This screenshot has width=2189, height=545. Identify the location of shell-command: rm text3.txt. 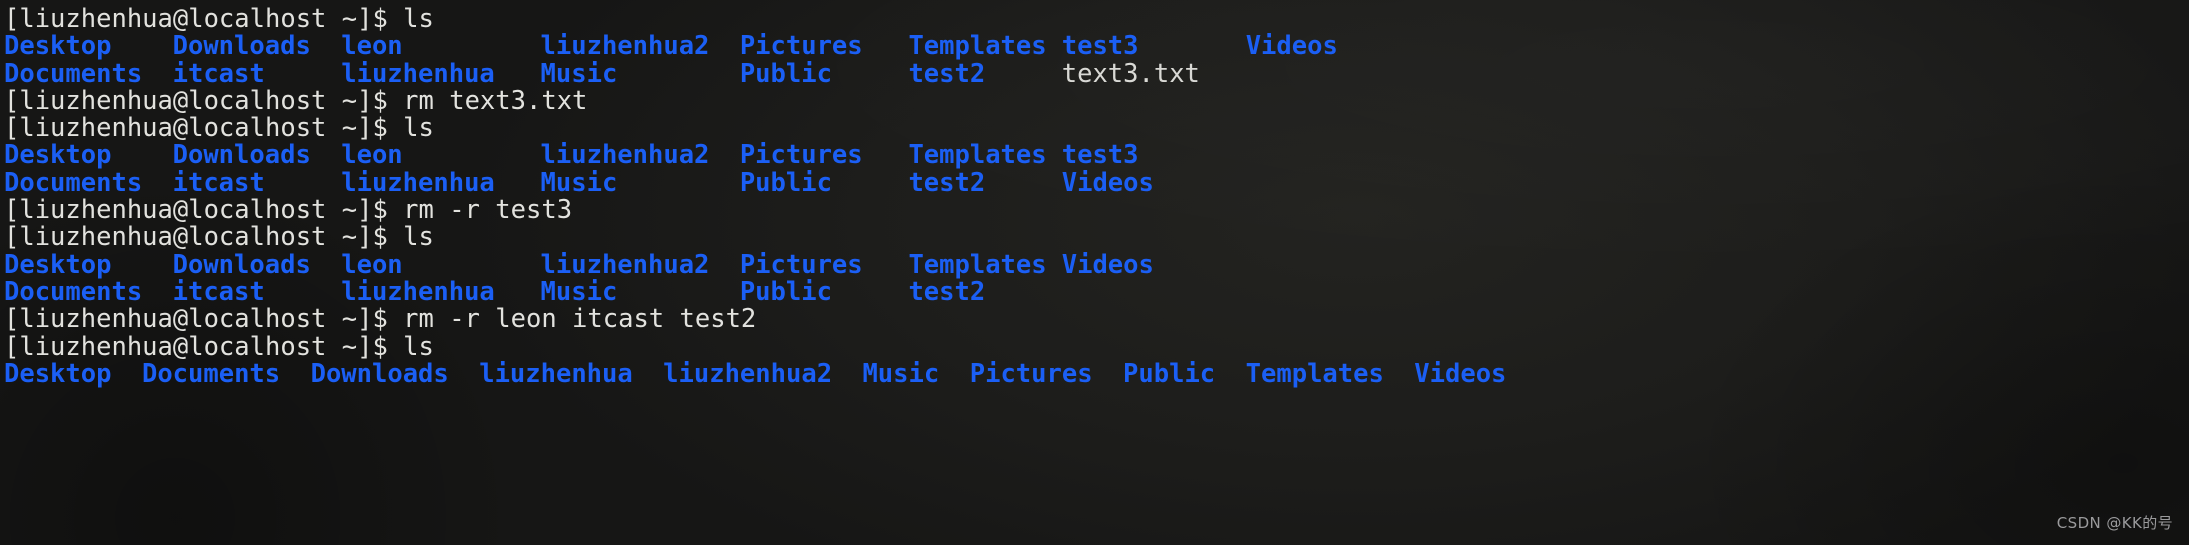
(495, 100).